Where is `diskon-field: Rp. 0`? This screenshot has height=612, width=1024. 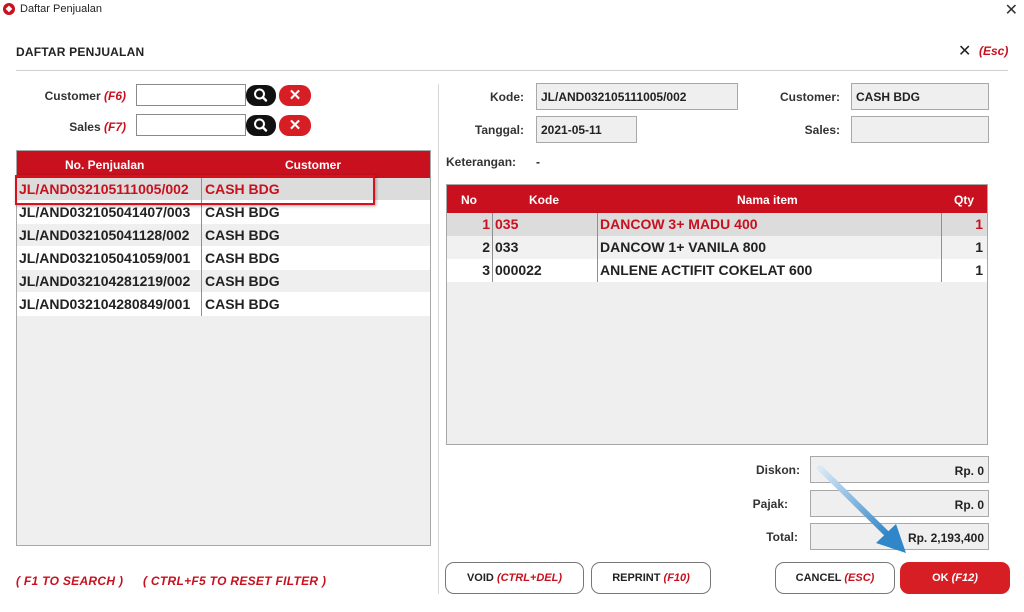 diskon-field: Rp. 0 is located at coordinates (899, 469).